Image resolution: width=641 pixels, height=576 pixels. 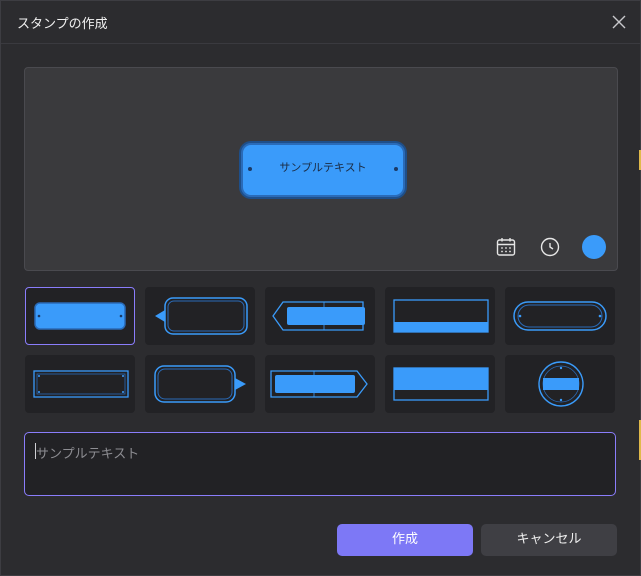 What do you see at coordinates (320, 464) in the screenshot?
I see `stamp-text-input: サンプルテキスト` at bounding box center [320, 464].